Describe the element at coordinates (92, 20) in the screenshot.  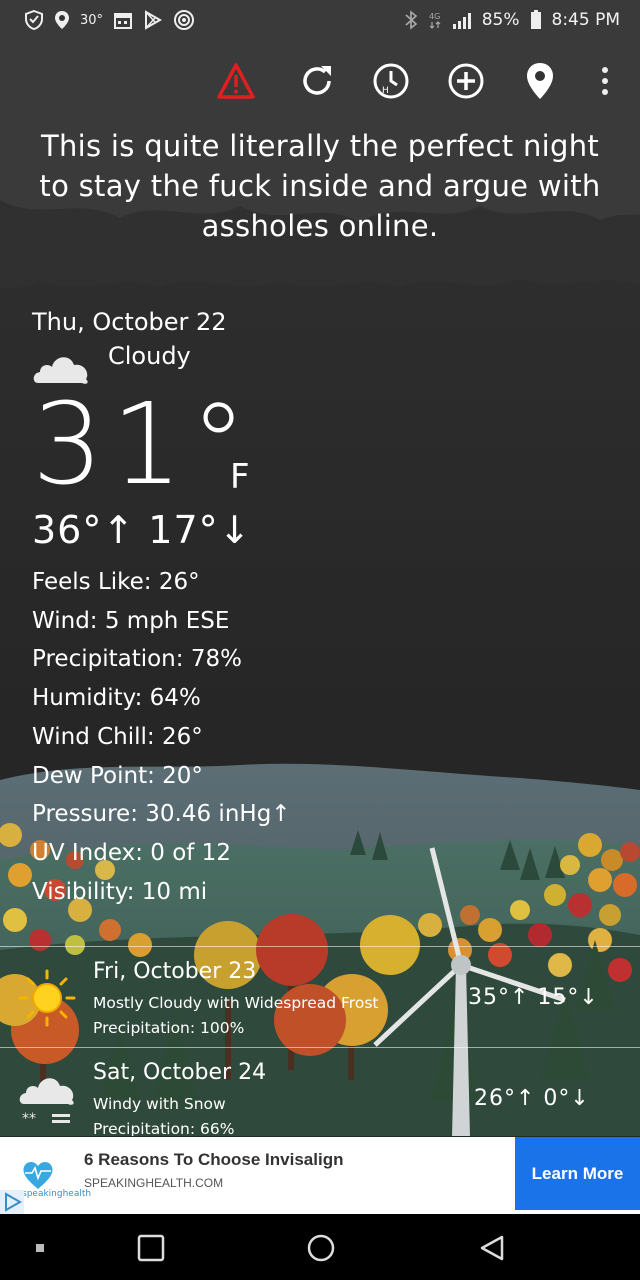
I see `temp-badge: 30°` at that location.